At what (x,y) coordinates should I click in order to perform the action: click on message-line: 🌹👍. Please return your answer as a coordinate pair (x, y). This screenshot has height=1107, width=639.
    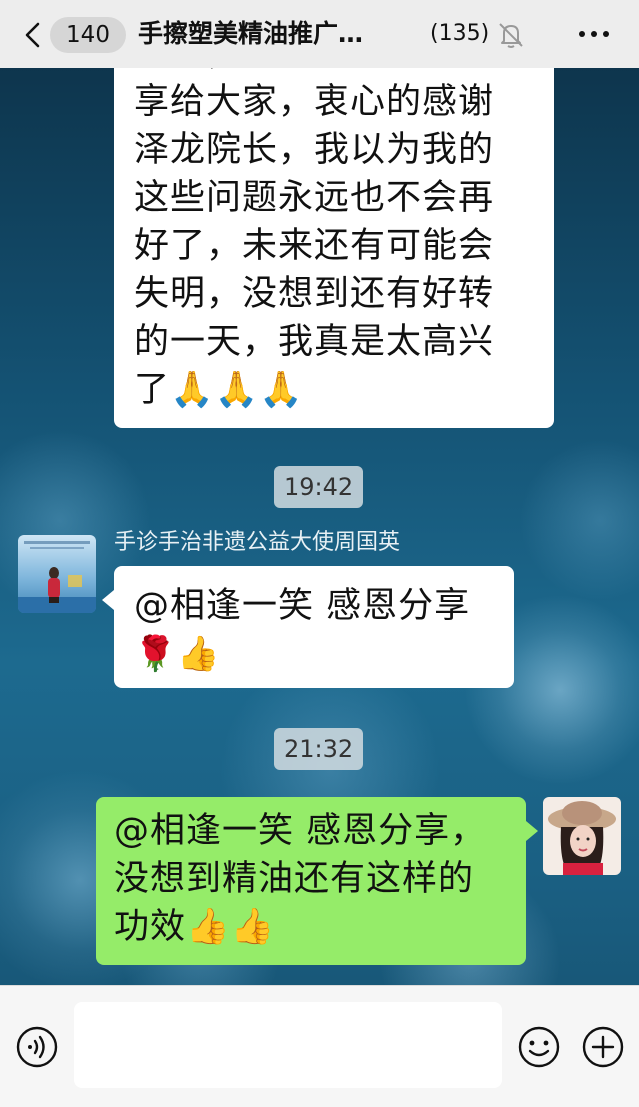
    Looking at the image, I should click on (177, 654).